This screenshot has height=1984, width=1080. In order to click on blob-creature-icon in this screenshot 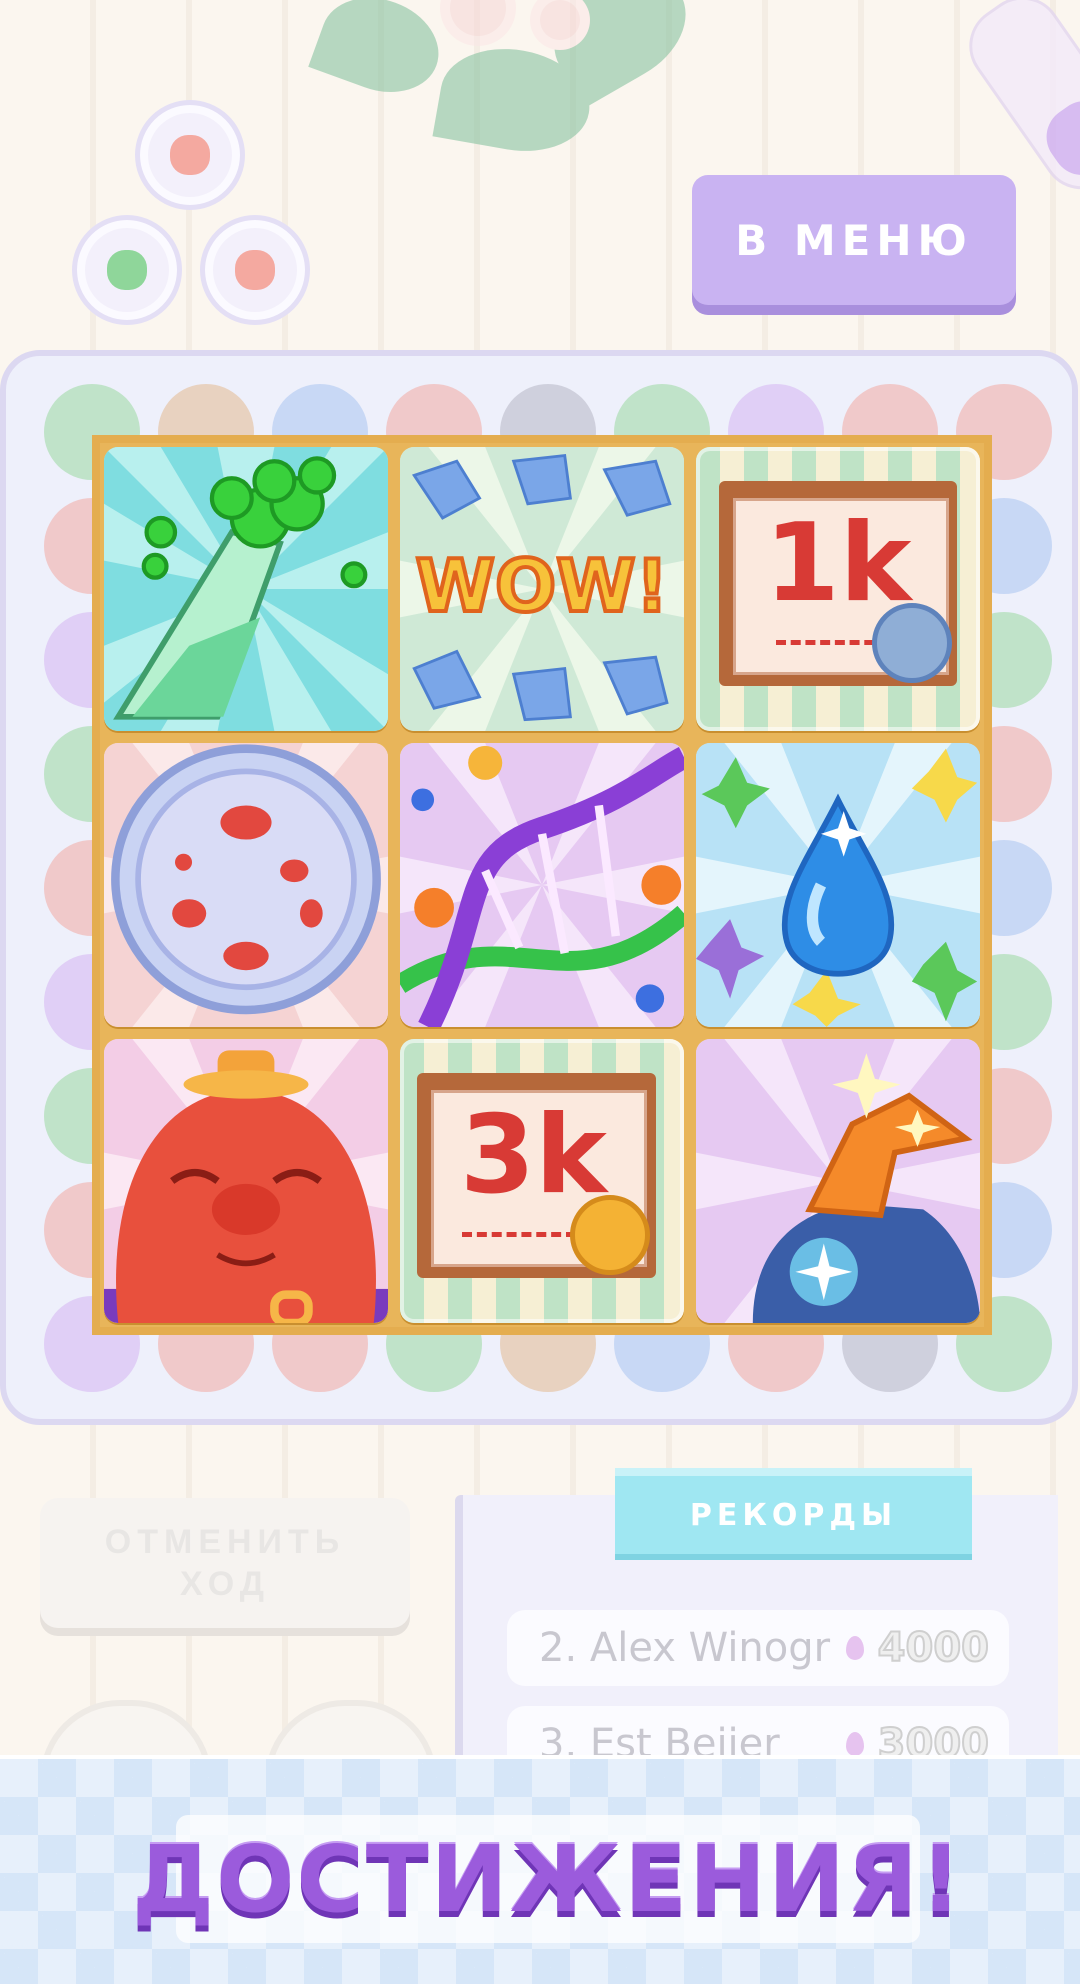, I will do `click(246, 1186)`.